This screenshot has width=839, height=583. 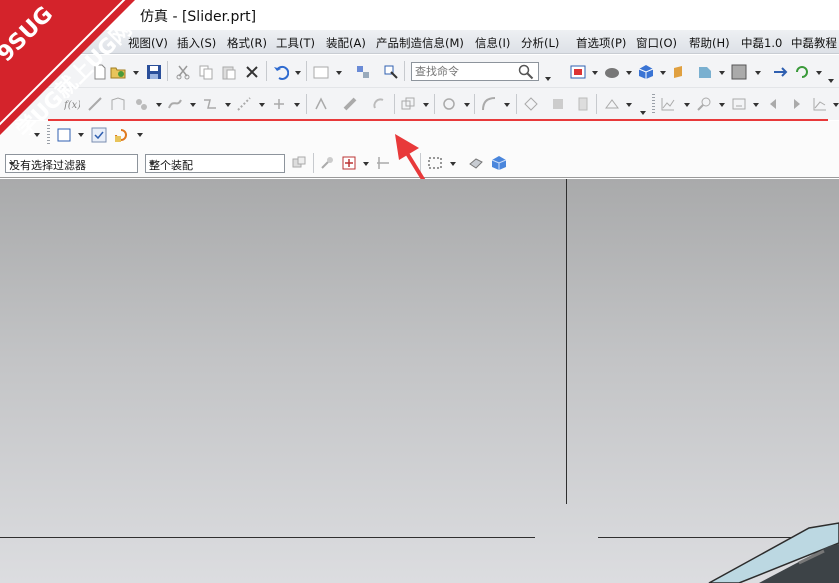 I want to click on utility-dropdown-icon, so click(x=37, y=135).